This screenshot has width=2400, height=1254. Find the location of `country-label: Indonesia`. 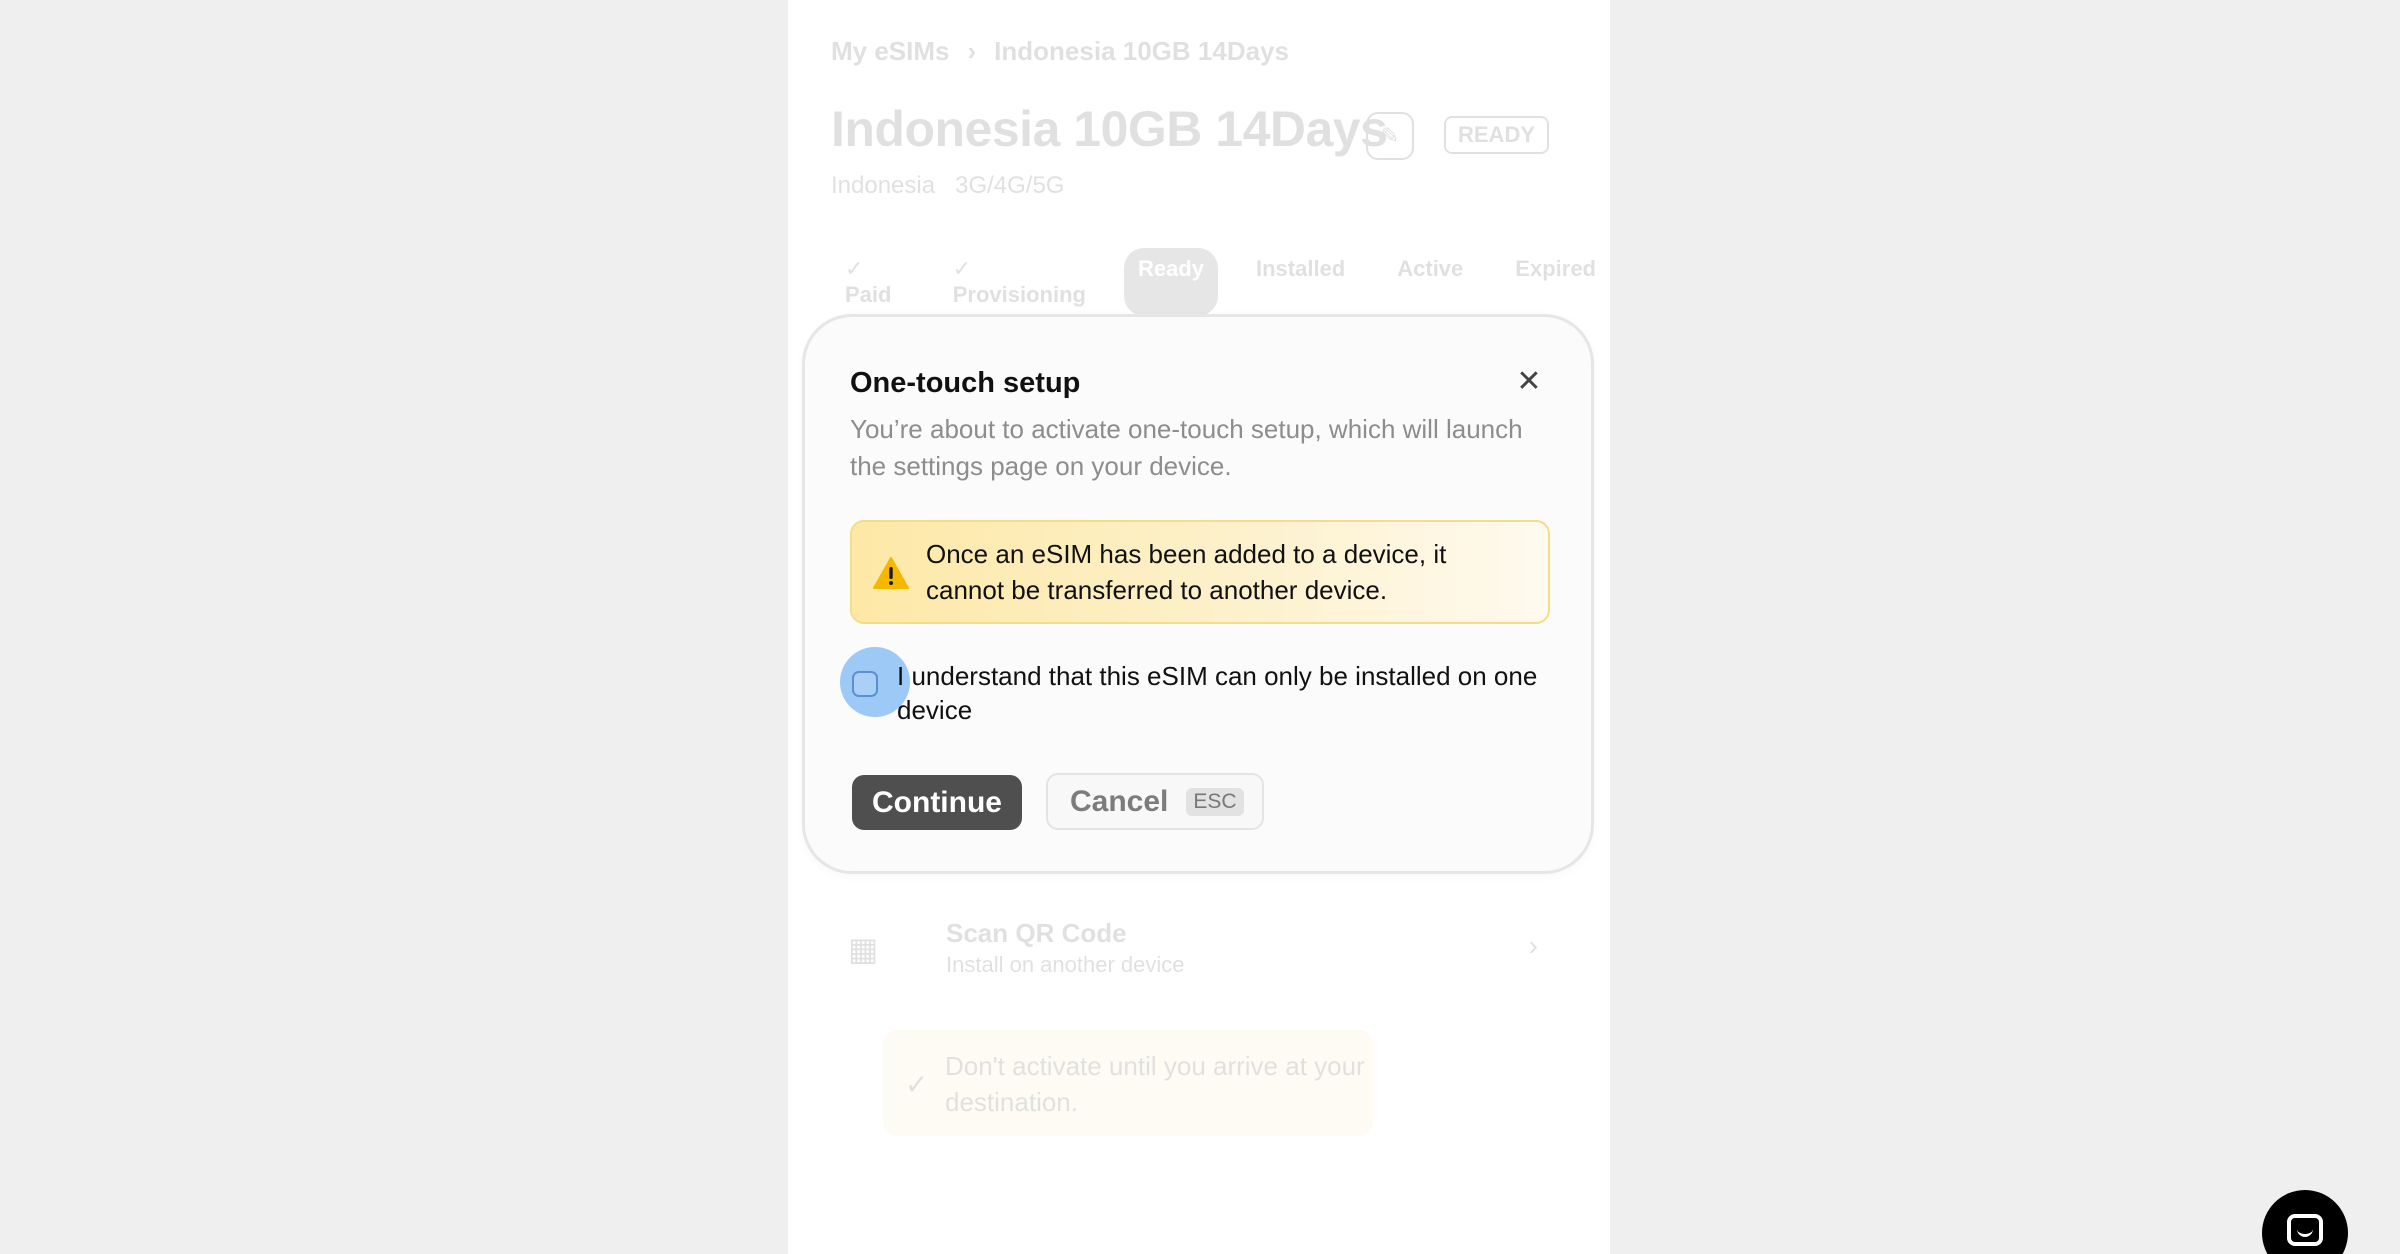

country-label: Indonesia is located at coordinates (883, 185).